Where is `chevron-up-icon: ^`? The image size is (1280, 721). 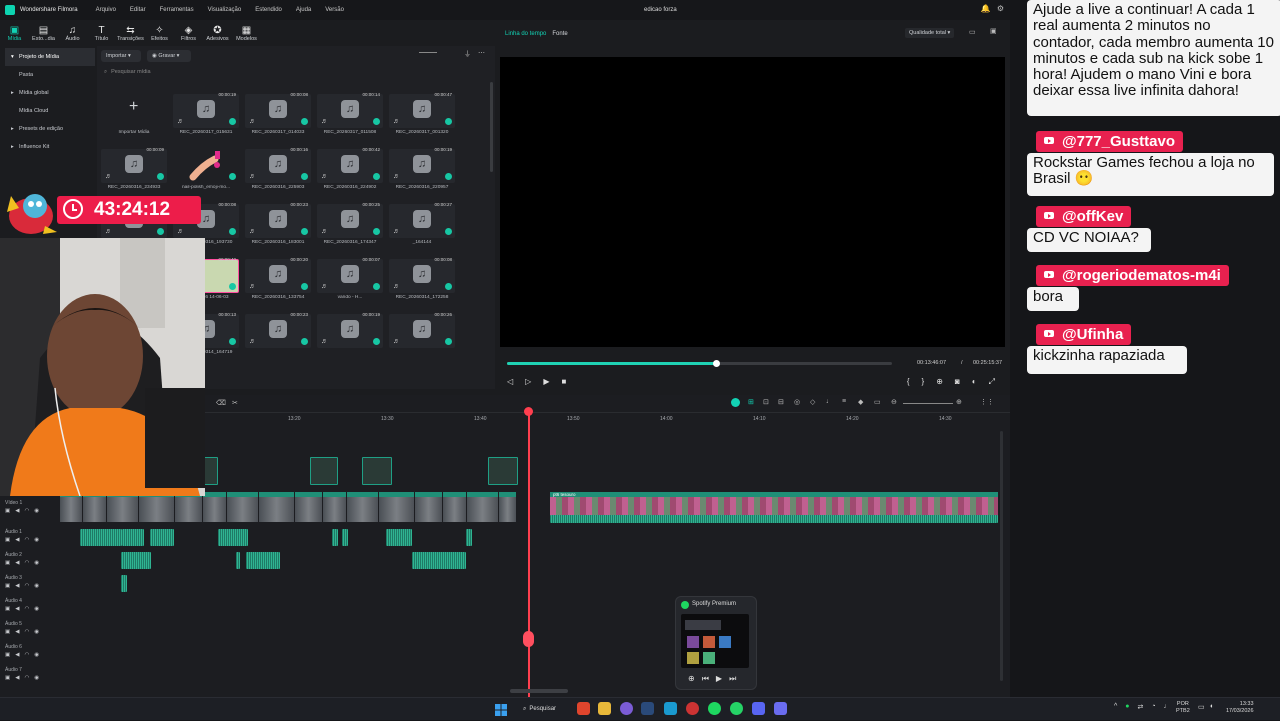
chevron-up-icon: ^ is located at coordinates (1115, 707).